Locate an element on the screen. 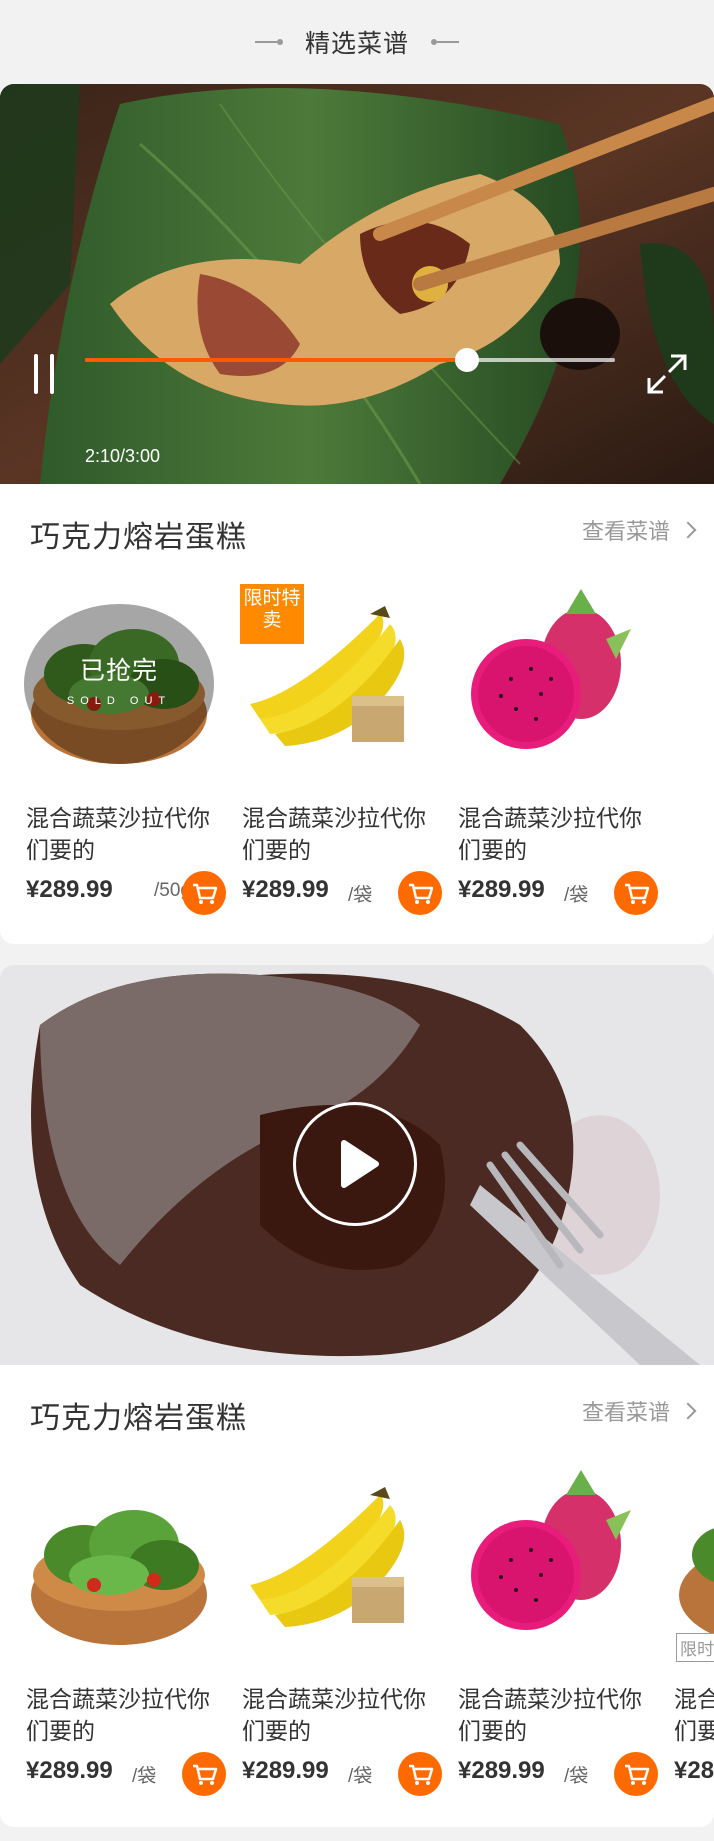 The height and width of the screenshot is (1841, 714). section-title: 精选菜谱 is located at coordinates (356, 44).